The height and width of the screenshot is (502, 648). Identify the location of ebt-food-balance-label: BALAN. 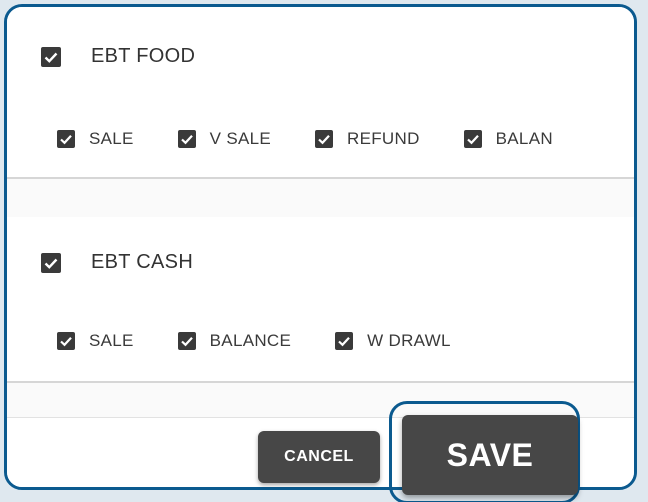
(524, 138).